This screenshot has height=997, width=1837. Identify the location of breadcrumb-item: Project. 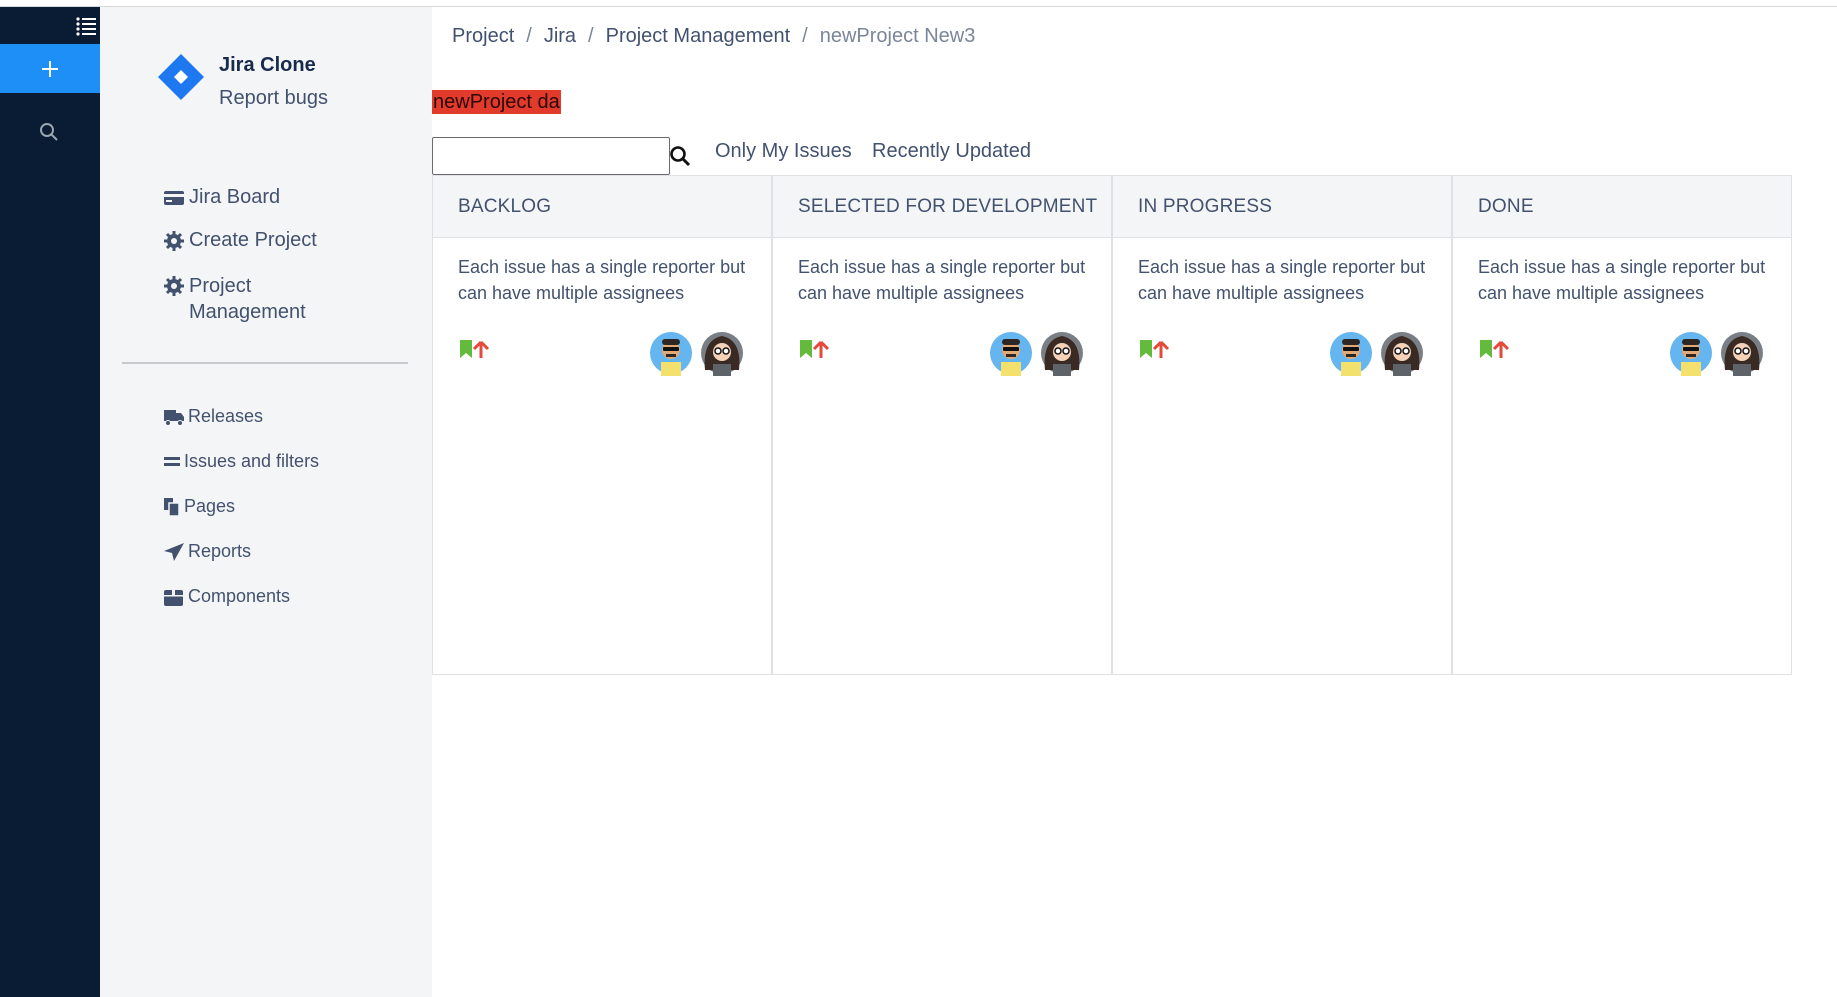
(483, 36).